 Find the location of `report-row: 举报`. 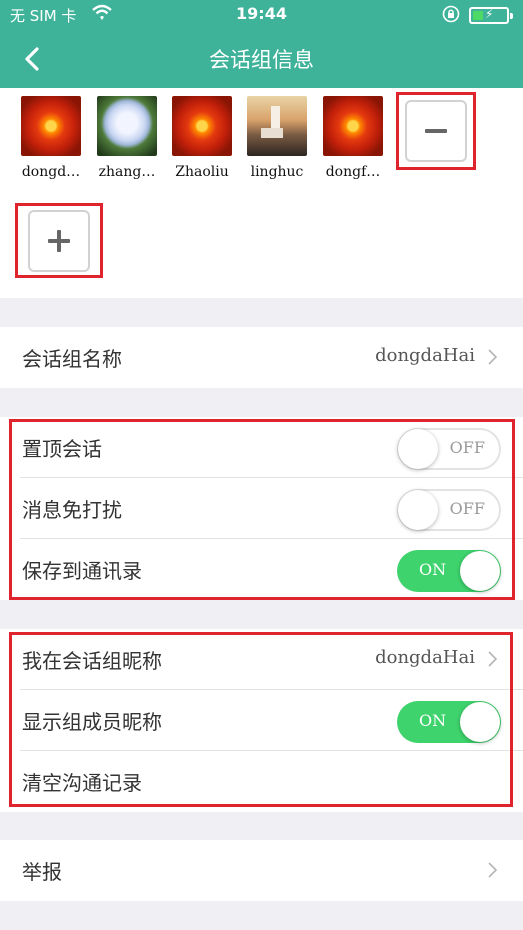

report-row: 举报 is located at coordinates (261, 870).